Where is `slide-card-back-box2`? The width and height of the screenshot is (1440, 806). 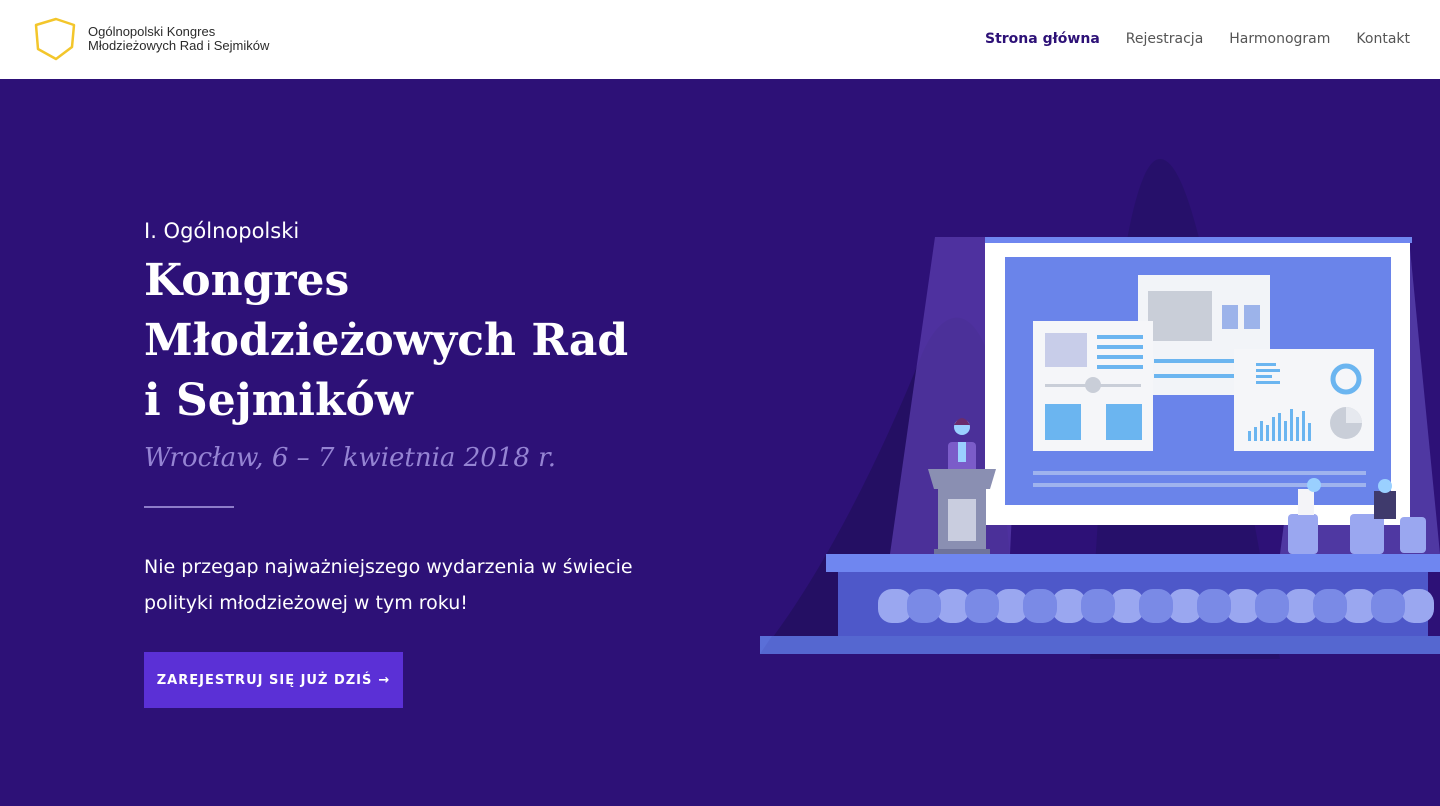
slide-card-back-box2 is located at coordinates (1252, 317).